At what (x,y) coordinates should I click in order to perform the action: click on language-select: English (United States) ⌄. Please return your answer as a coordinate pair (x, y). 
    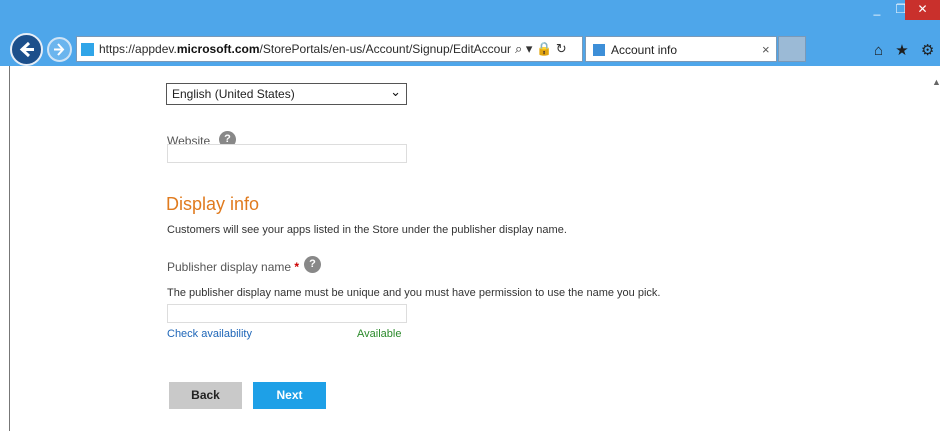
    Looking at the image, I should click on (286, 94).